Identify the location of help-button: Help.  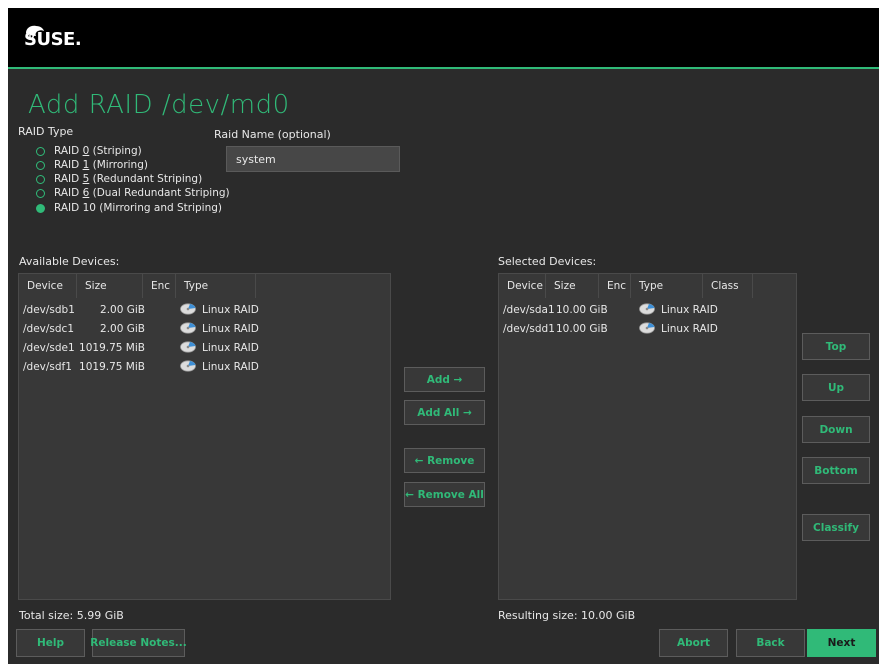
(50, 643).